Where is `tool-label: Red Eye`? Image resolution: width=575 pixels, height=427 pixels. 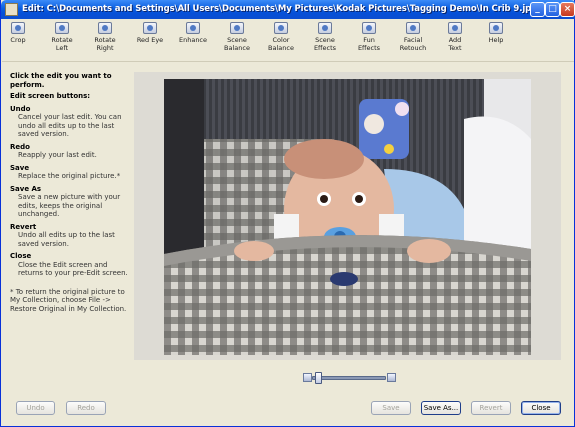
tool-label: Red Eye is located at coordinates (150, 40).